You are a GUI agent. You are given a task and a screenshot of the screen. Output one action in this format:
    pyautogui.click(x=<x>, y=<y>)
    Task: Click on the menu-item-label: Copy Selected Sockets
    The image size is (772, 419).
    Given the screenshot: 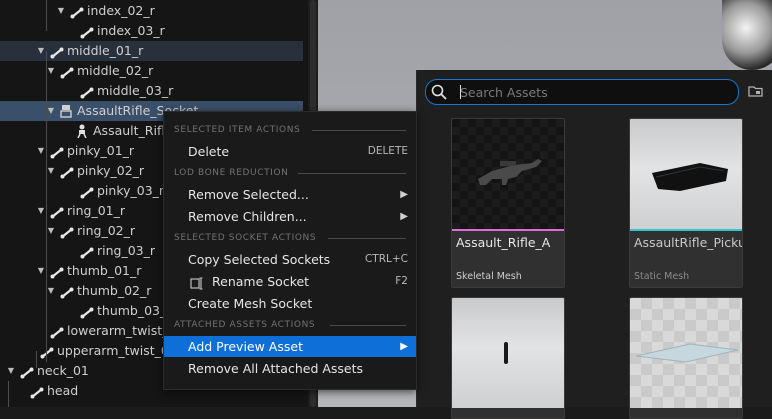 What is the action you would take?
    pyautogui.click(x=259, y=259)
    